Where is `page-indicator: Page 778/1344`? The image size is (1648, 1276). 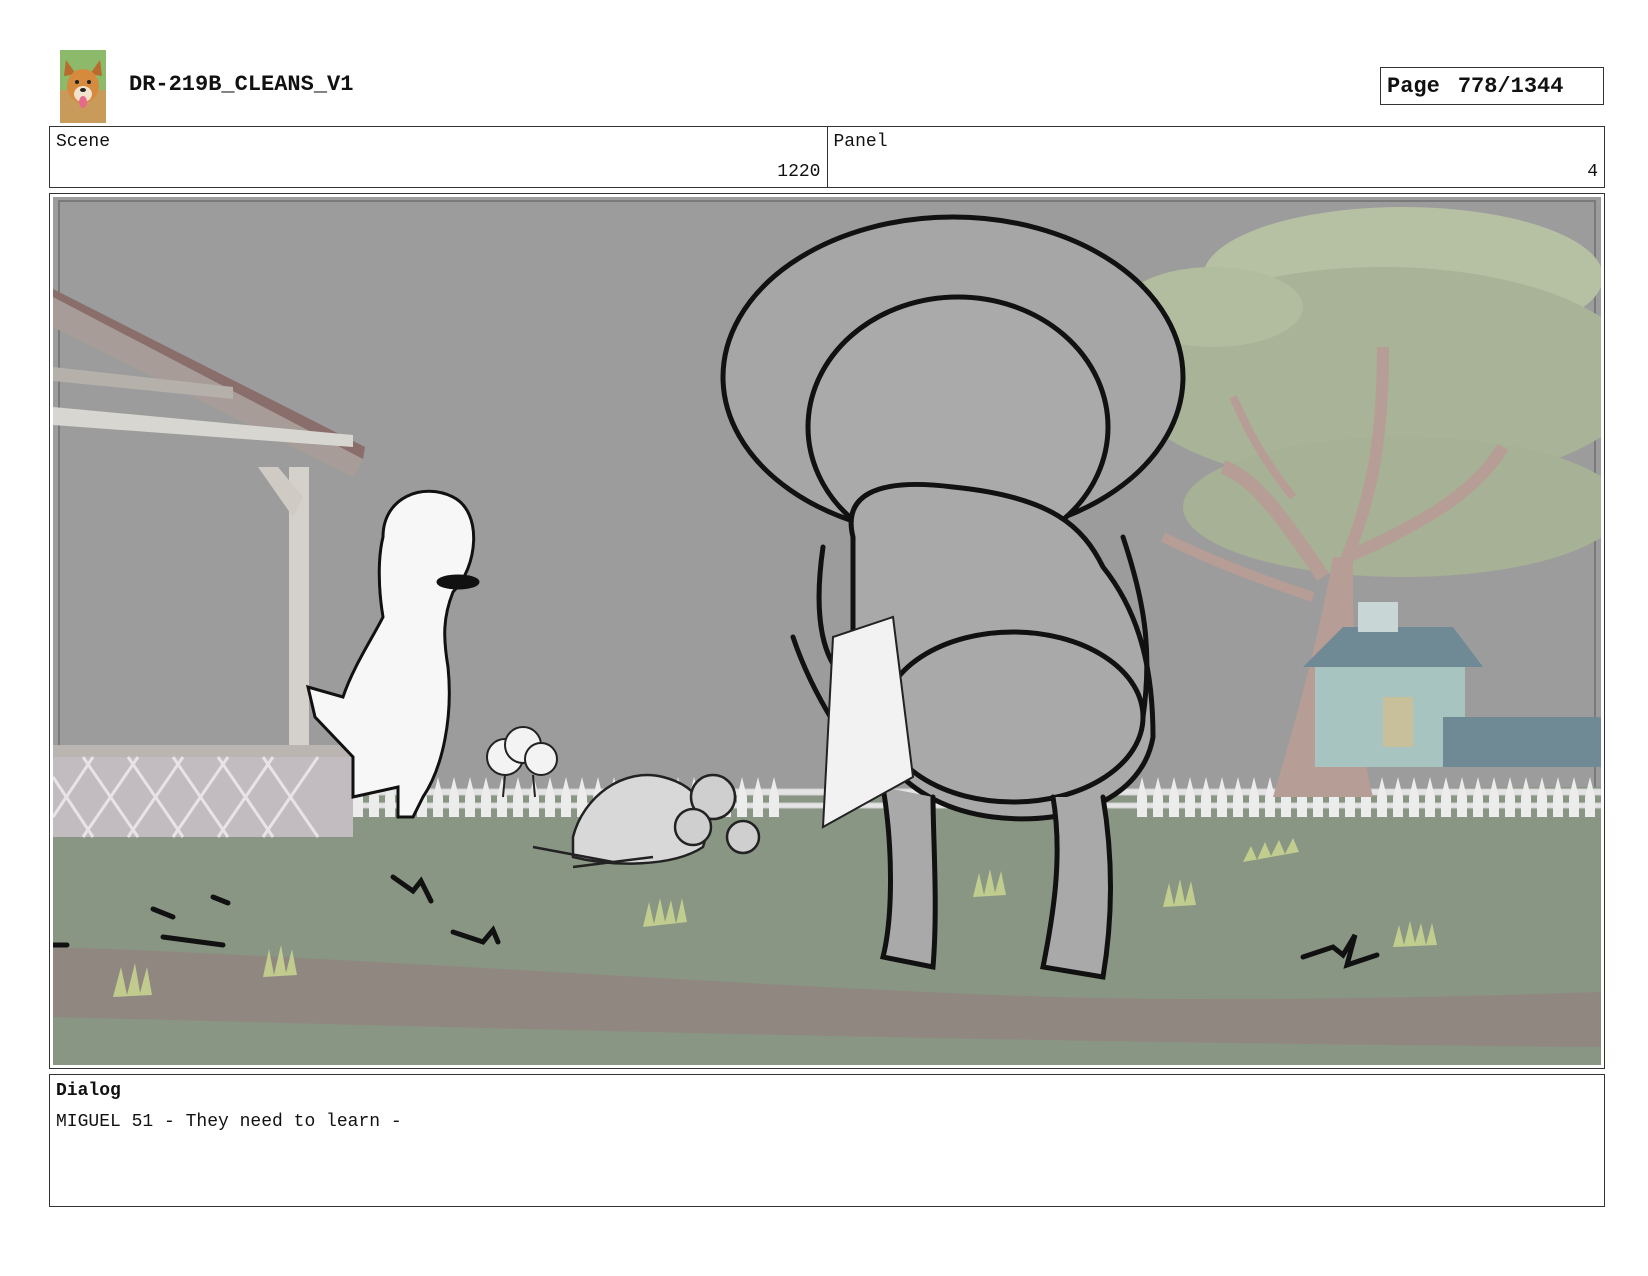
page-indicator: Page 778/1344 is located at coordinates (1492, 86).